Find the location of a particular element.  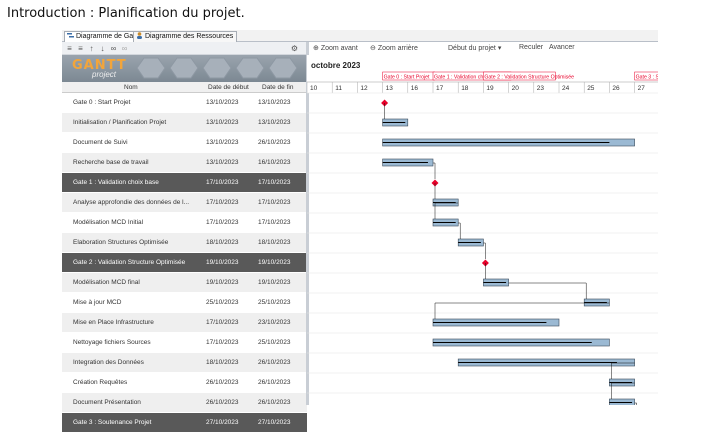

task-end-date: 19/10/2023 is located at coordinates (274, 282).